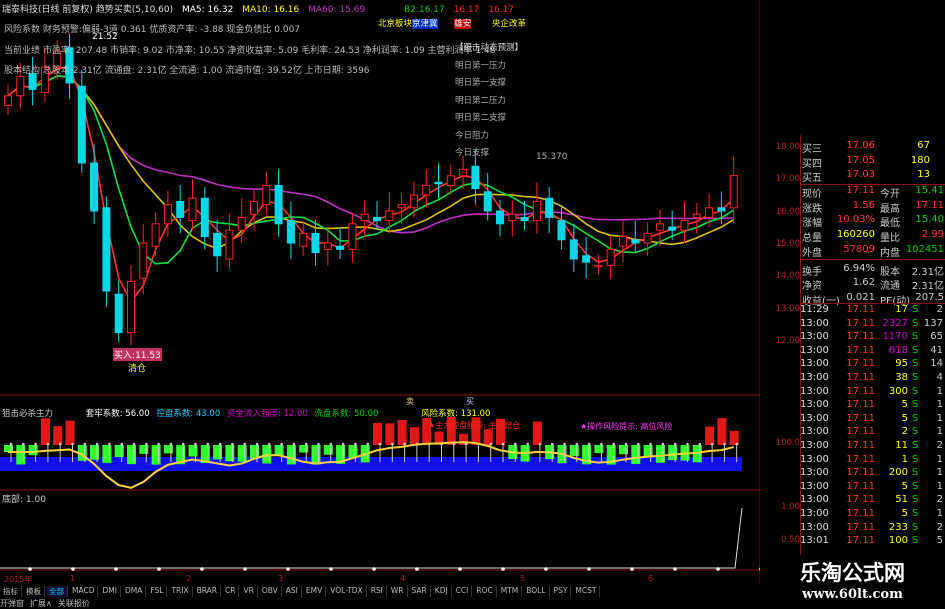 This screenshot has width=945, height=609. What do you see at coordinates (939, 377) in the screenshot?
I see `quote-cell: 4` at bounding box center [939, 377].